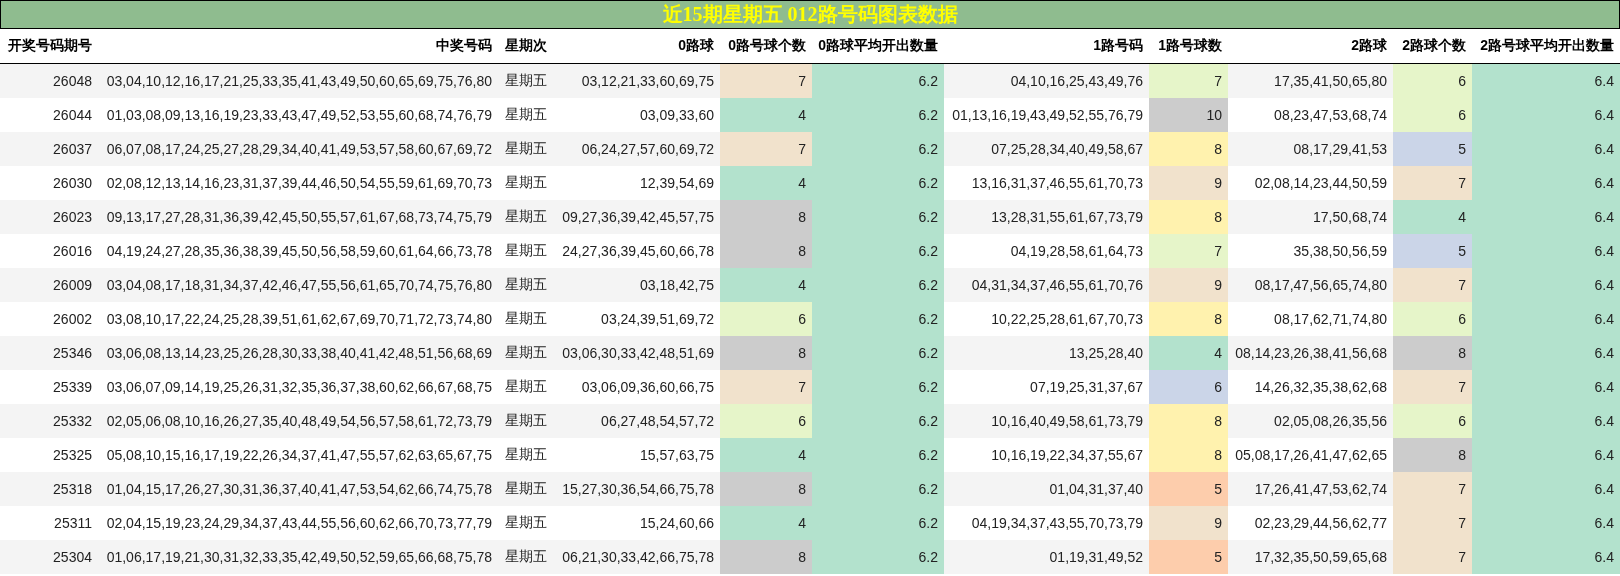  Describe the element at coordinates (636, 217) in the screenshot. I see `table-cell: 09,27,36,39,42,45,57,75` at that location.